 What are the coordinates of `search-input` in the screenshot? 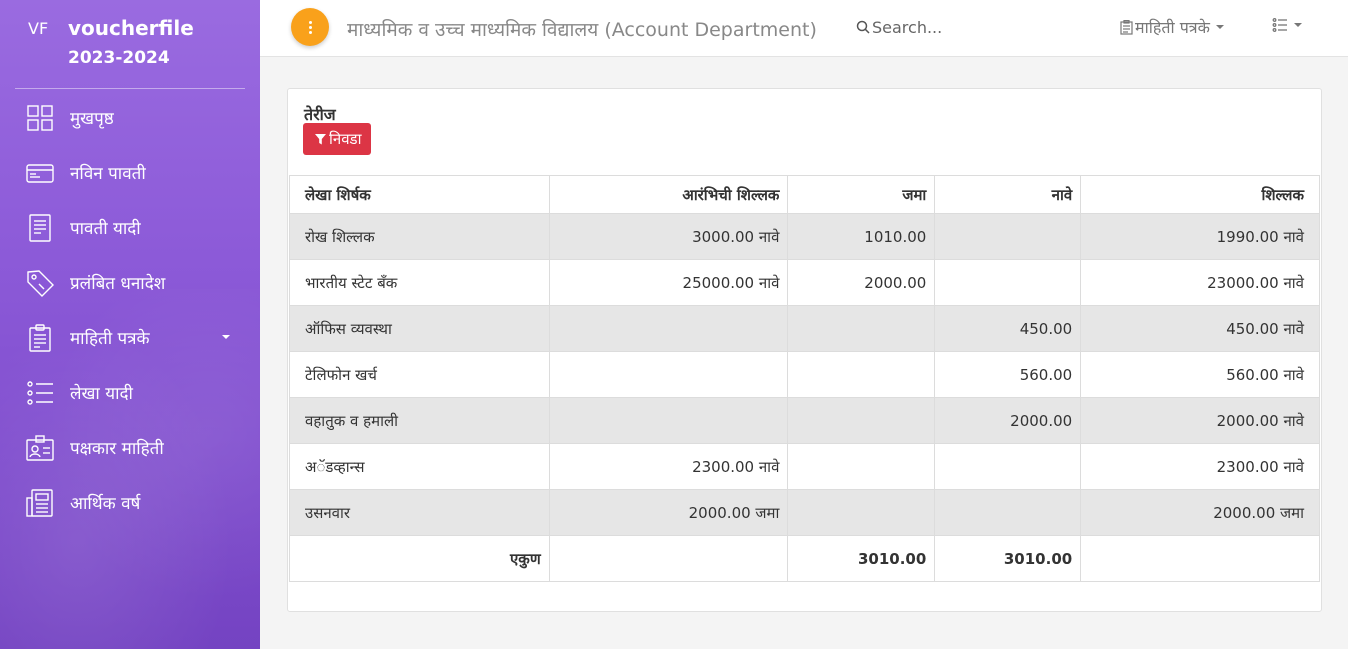 It's located at (957, 27).